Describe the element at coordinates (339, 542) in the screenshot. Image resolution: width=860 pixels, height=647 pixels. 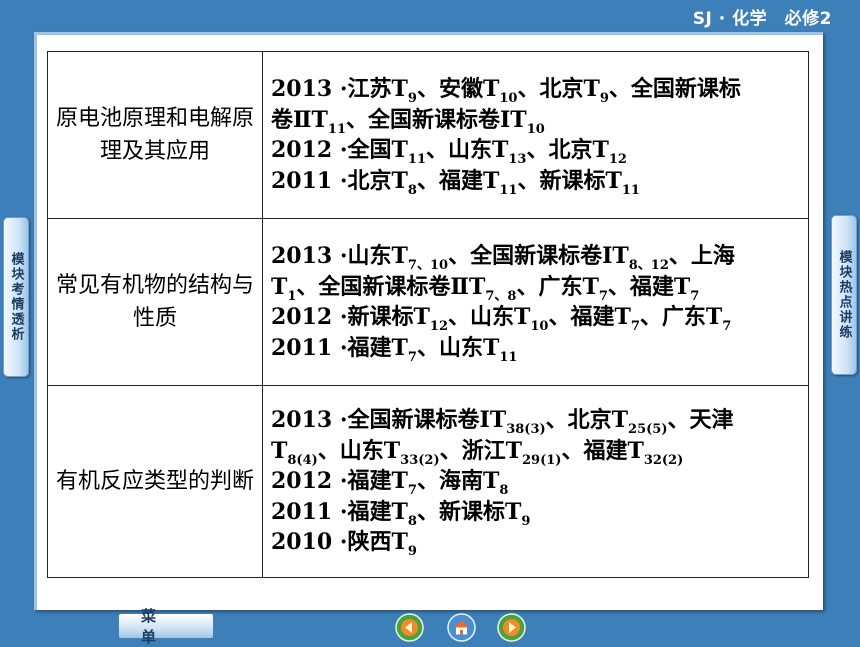
I see `exam-reference-text: 2010 ·陕西T` at that location.